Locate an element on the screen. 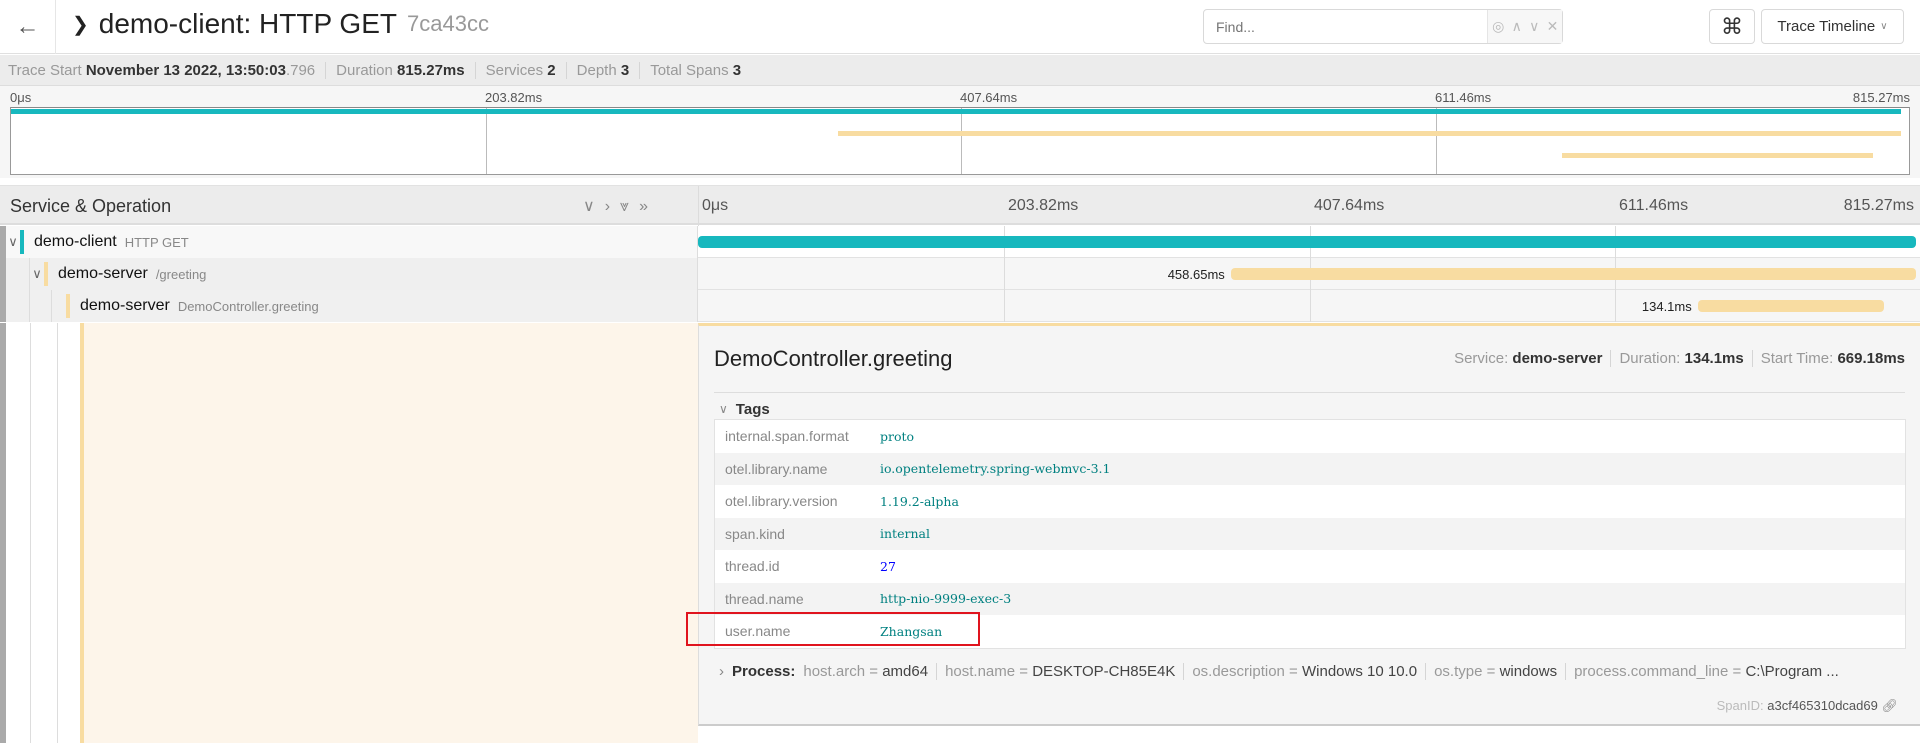  tag-key: otel.library.version is located at coordinates (781, 501).